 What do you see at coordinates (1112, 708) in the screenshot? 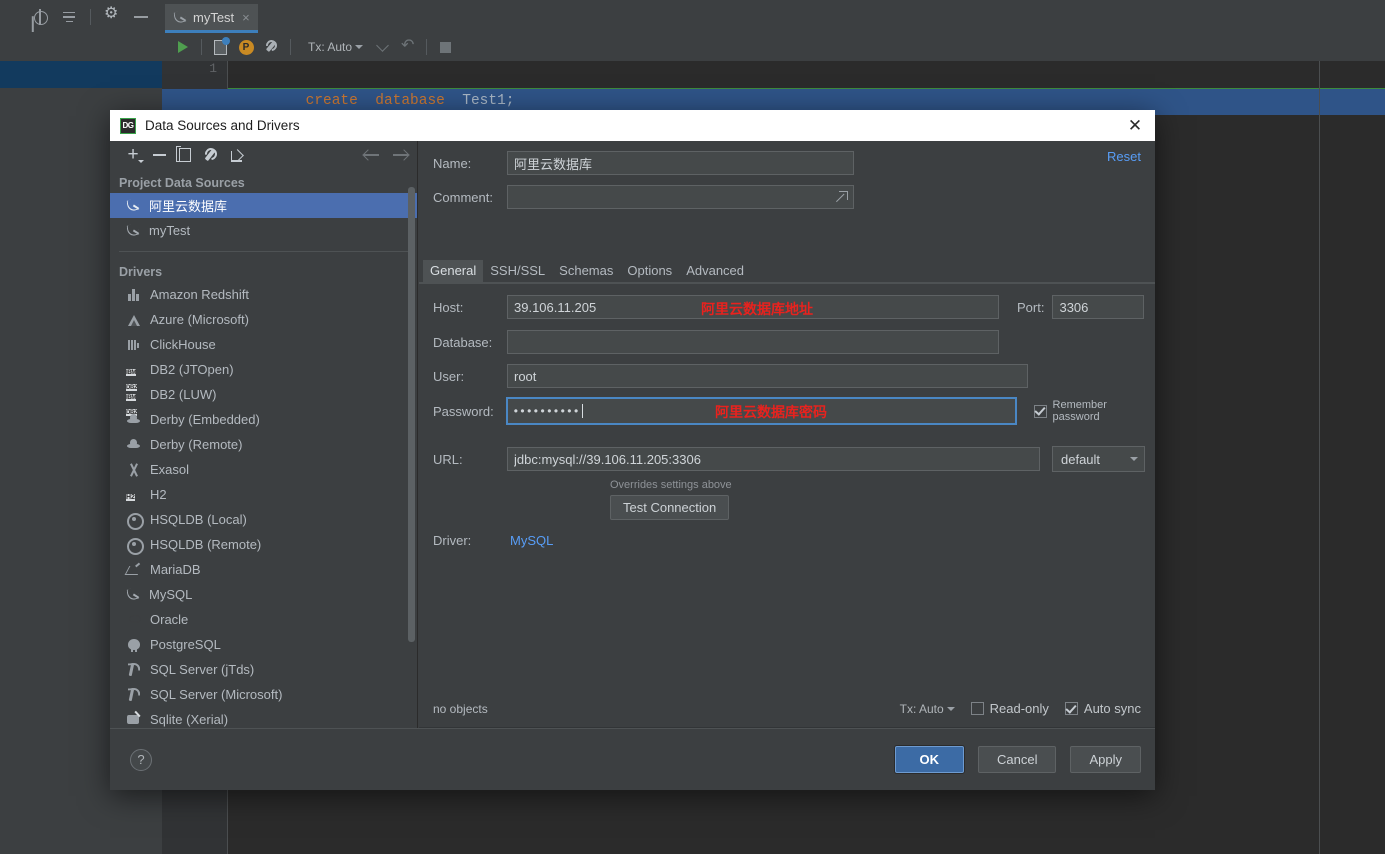
I see `auto-sync-label: Auto sync` at bounding box center [1112, 708].